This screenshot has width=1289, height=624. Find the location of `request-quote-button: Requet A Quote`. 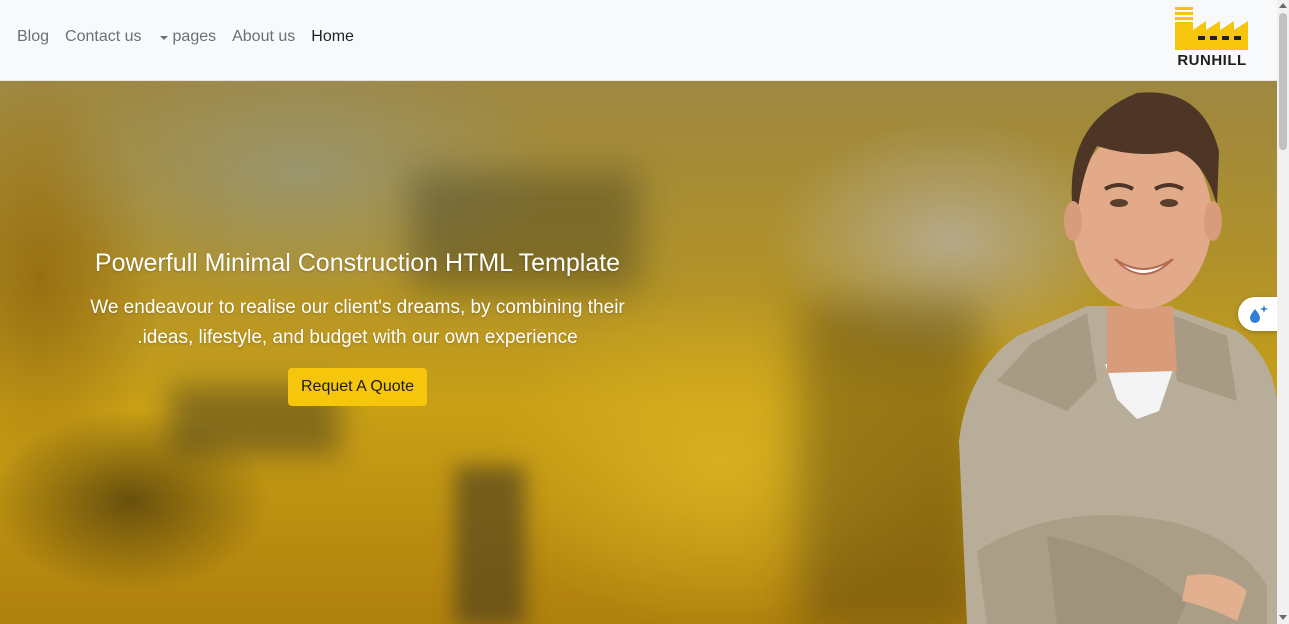

request-quote-button: Requet A Quote is located at coordinates (357, 387).